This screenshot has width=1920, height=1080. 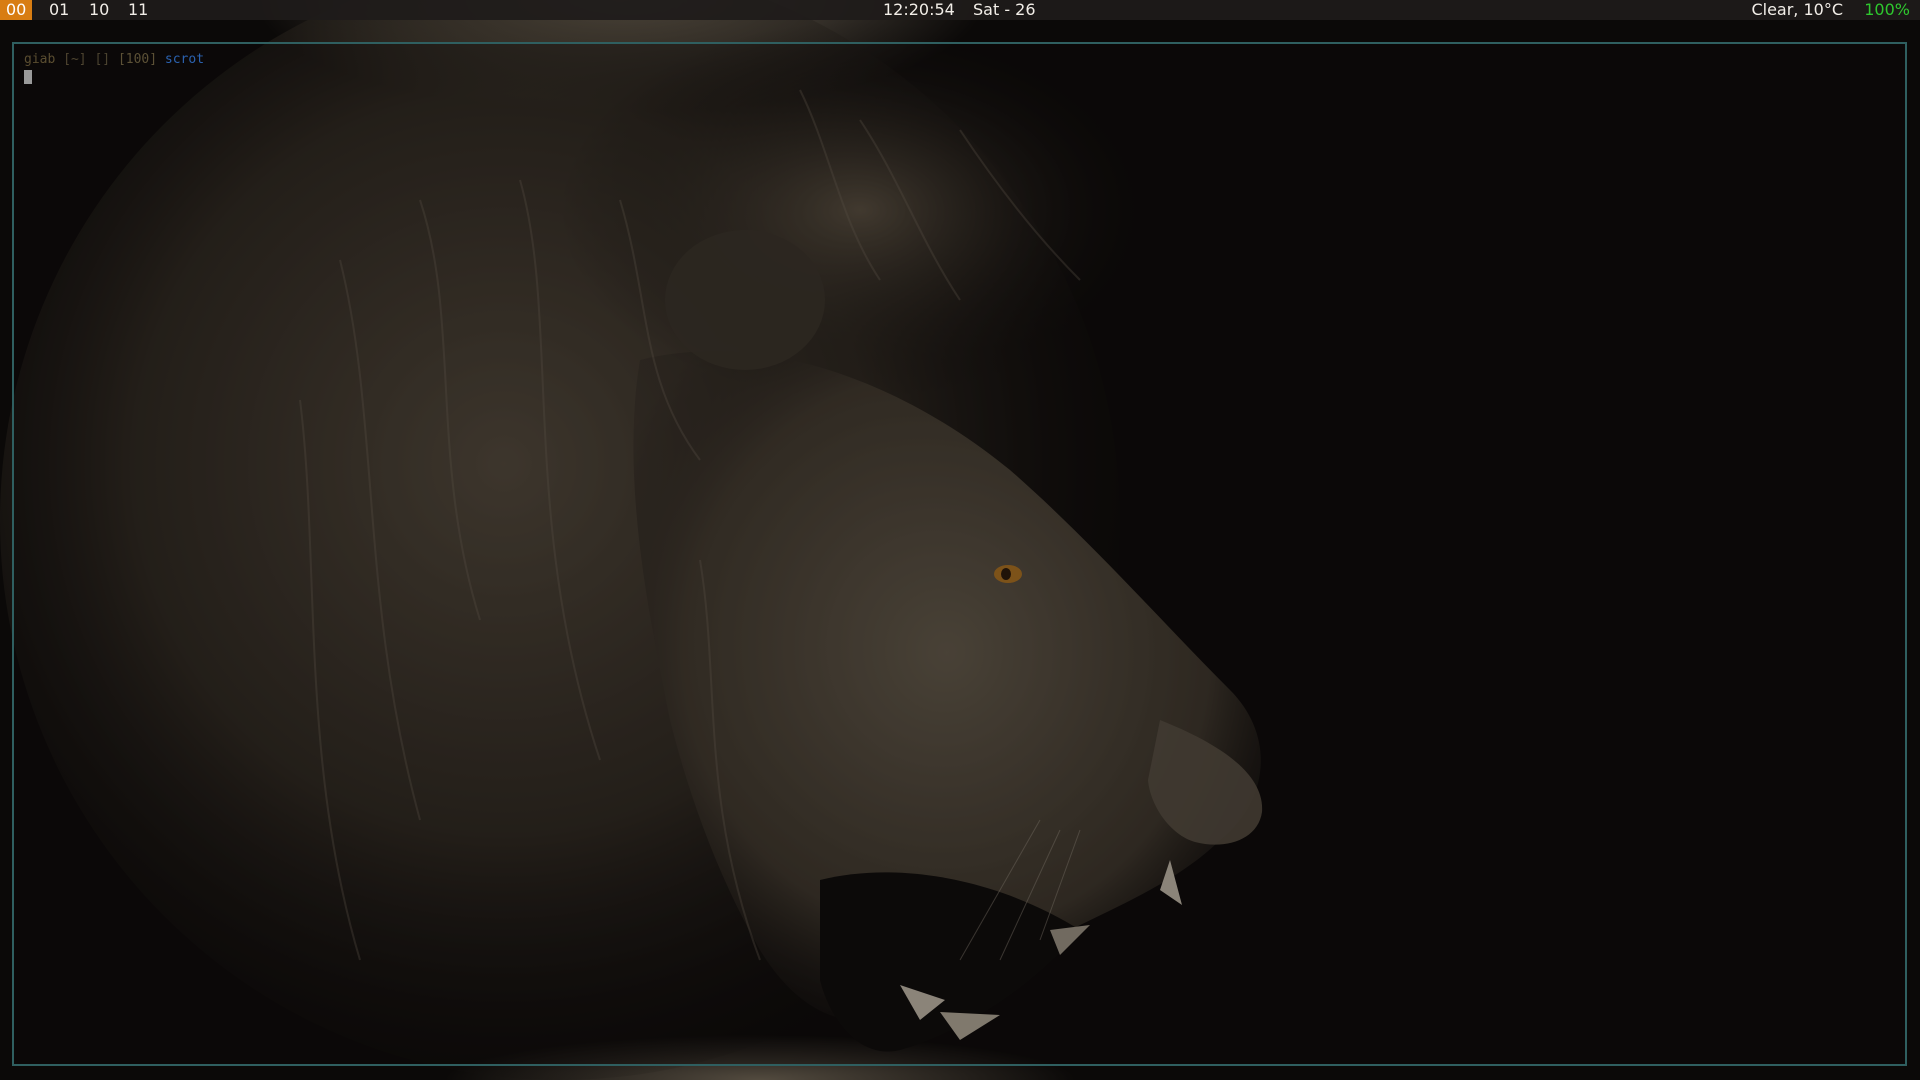 What do you see at coordinates (114, 60) in the screenshot?
I see `terminal-prompt-line: giab [~] [] [100] scrot` at bounding box center [114, 60].